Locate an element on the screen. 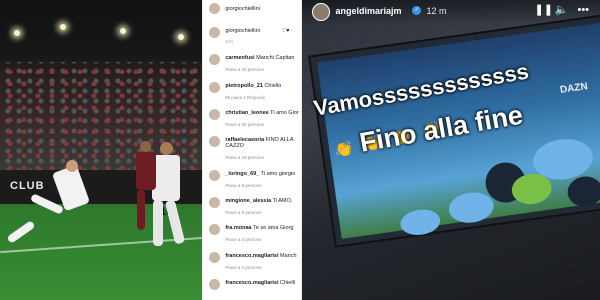  comment-meta: Piace a 9 persone is located at coordinates (243, 185).